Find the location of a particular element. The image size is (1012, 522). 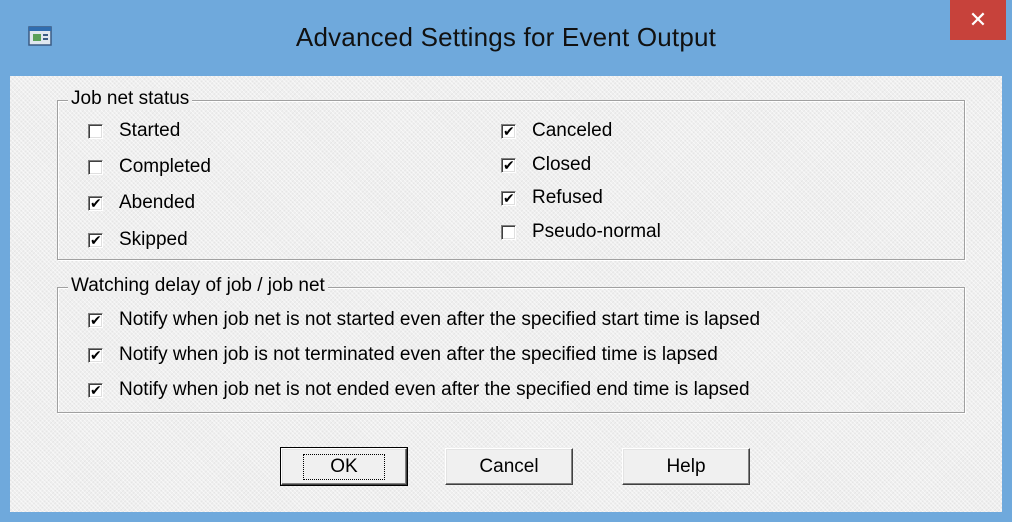

checkbox-label: Pseudo-normal is located at coordinates (596, 231).